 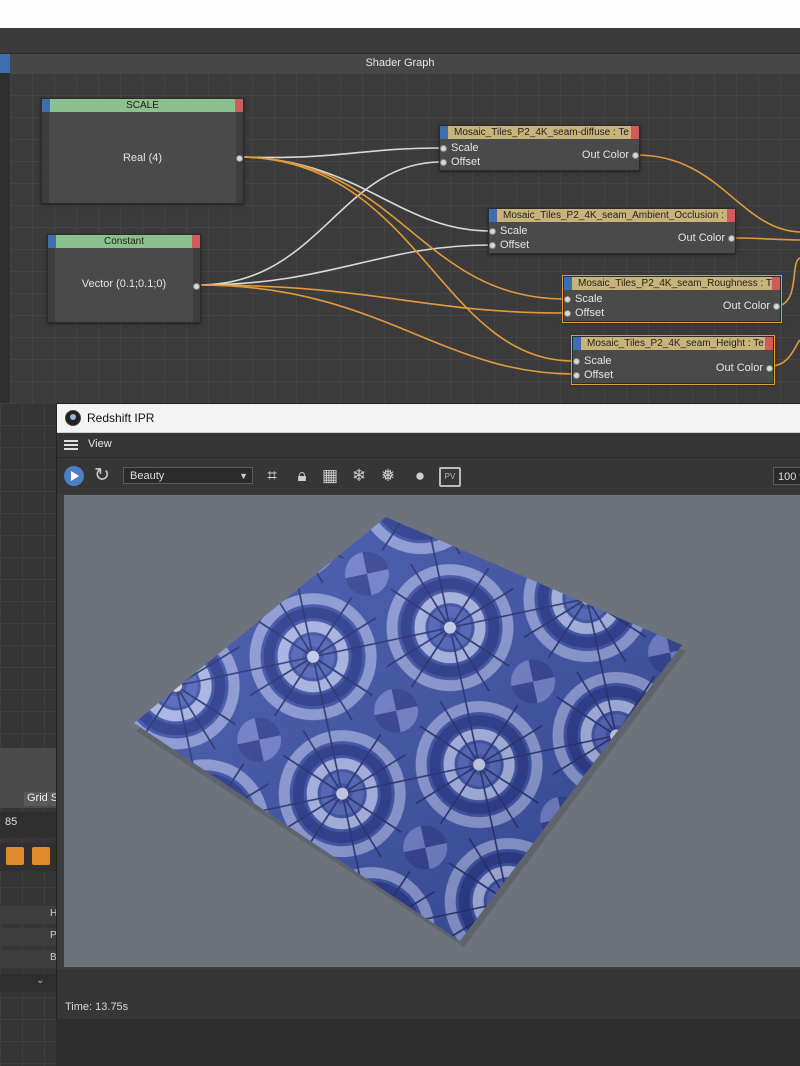 What do you see at coordinates (239, 158) in the screenshot?
I see `scale-output-port` at bounding box center [239, 158].